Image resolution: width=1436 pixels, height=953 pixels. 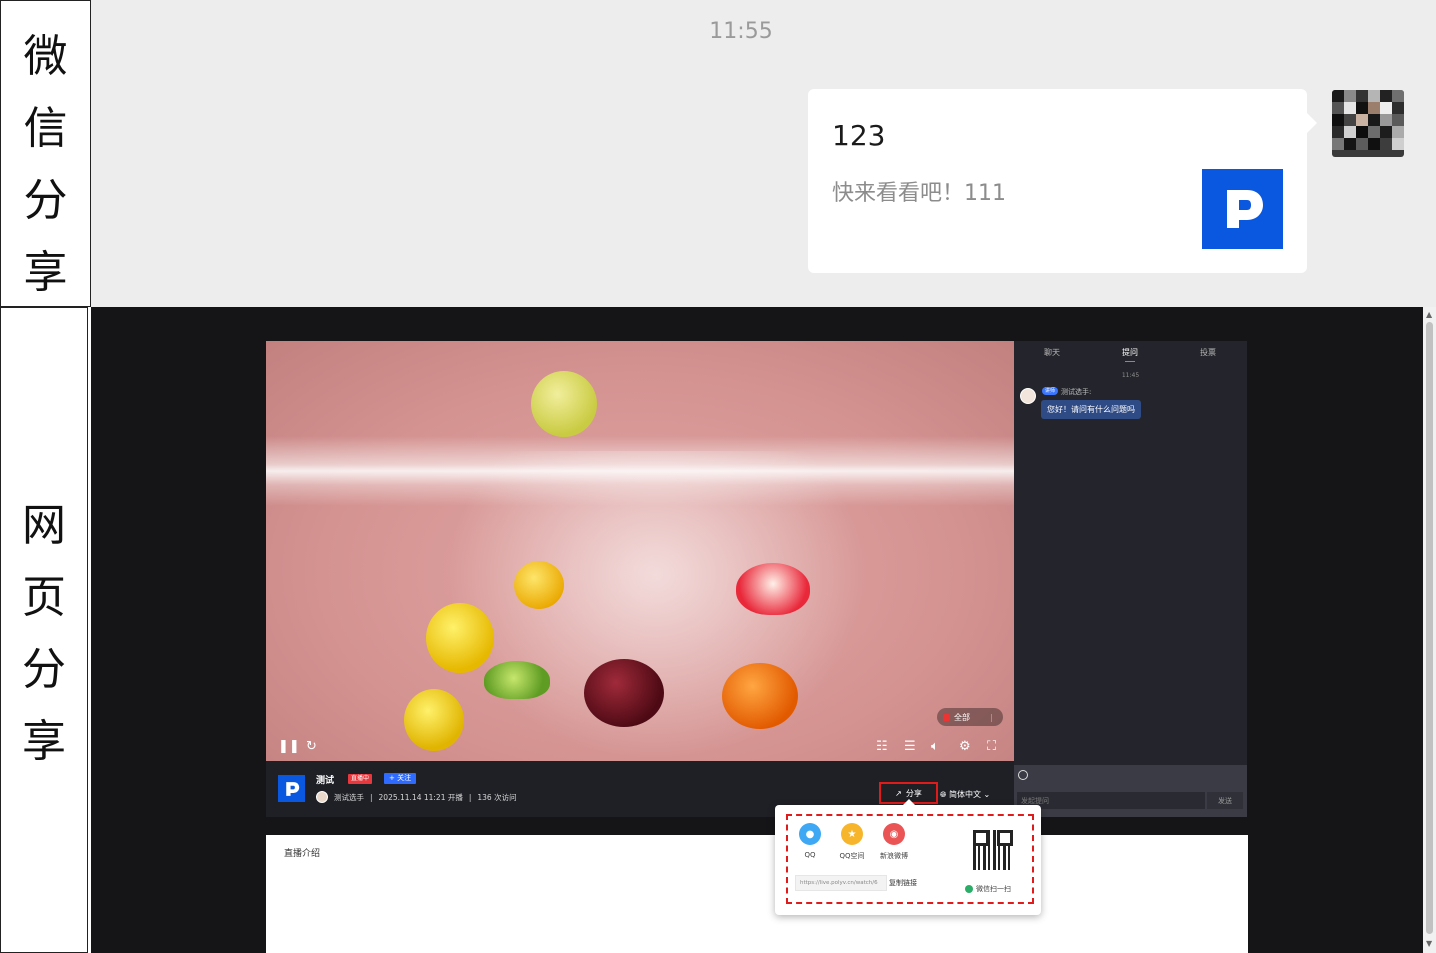 What do you see at coordinates (289, 746) in the screenshot?
I see `pause-icon: ❚❚` at bounding box center [289, 746].